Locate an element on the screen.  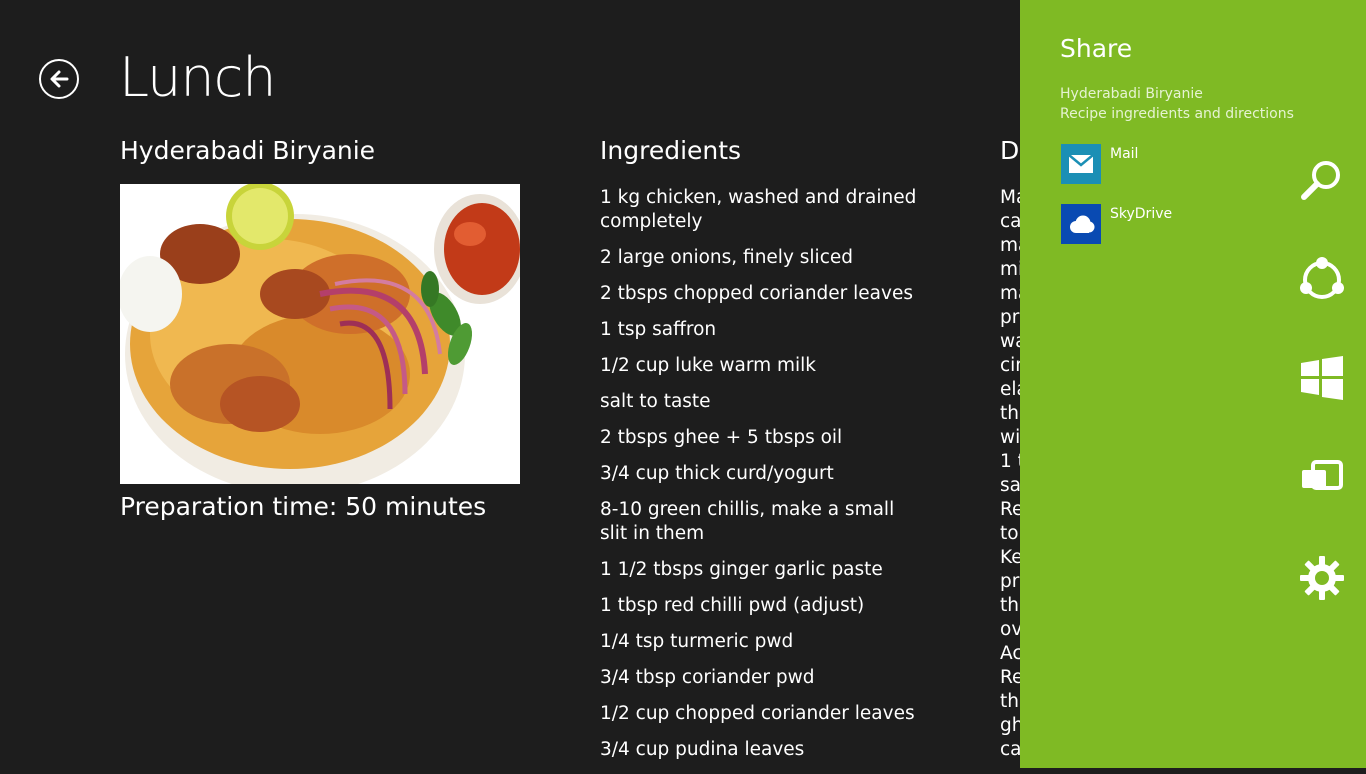
devices-icon is located at coordinates (1322, 475).